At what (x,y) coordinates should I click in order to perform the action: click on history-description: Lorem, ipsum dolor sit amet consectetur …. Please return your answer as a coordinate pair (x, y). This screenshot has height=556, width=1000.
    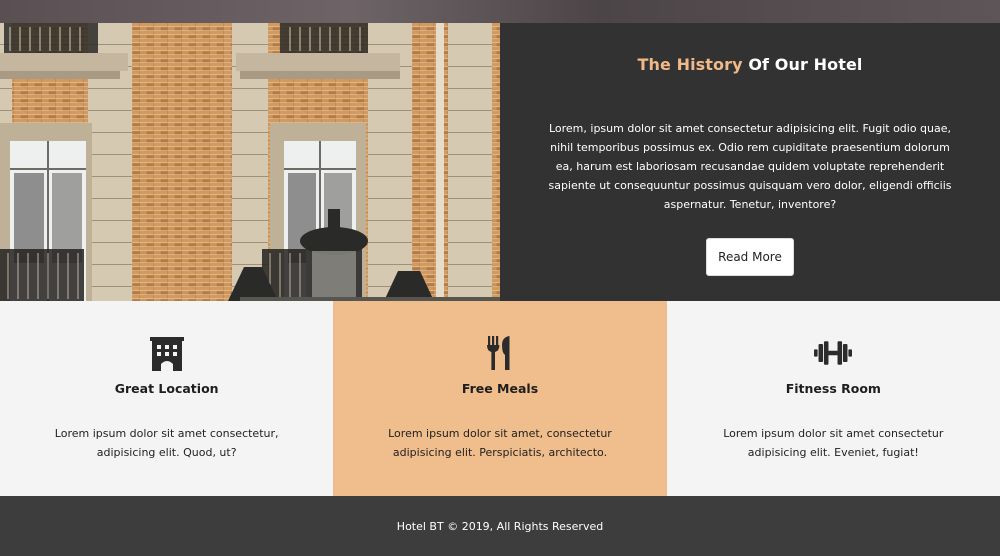
    Looking at the image, I should click on (750, 166).